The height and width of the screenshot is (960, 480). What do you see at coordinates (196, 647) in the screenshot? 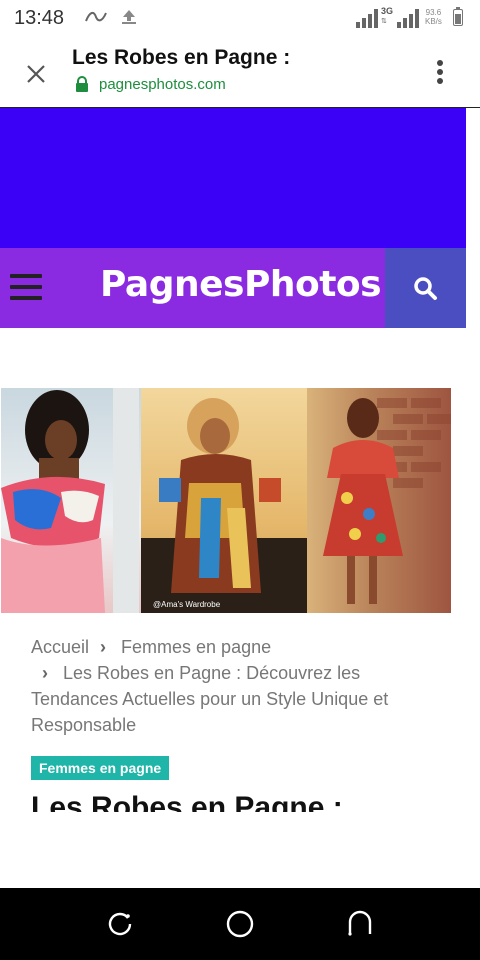
I see `breadcrumb-category: Femmes en pagne` at bounding box center [196, 647].